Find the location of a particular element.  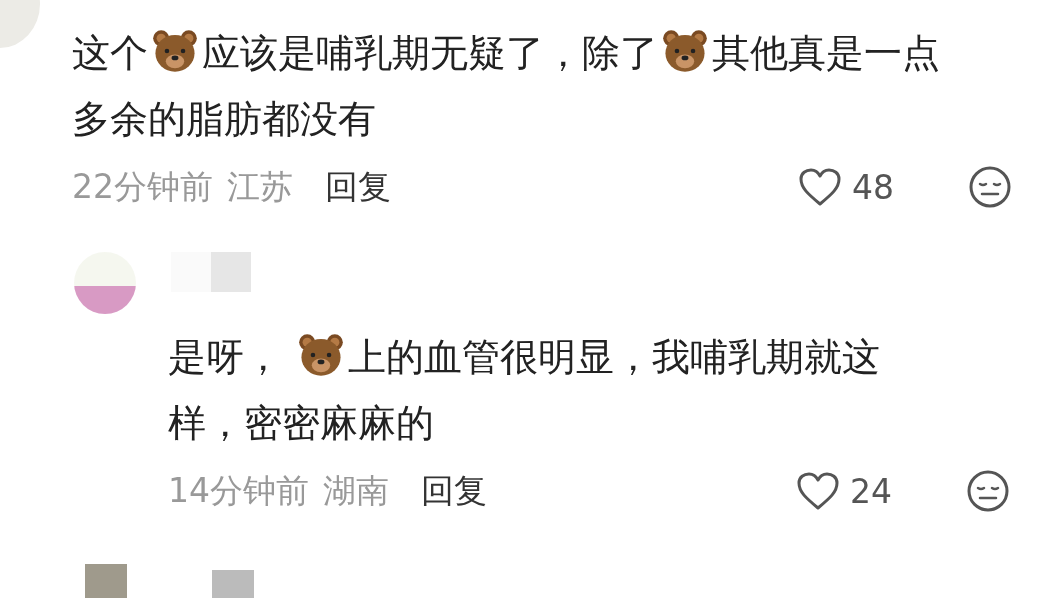

like-count: 24 is located at coordinates (871, 491).